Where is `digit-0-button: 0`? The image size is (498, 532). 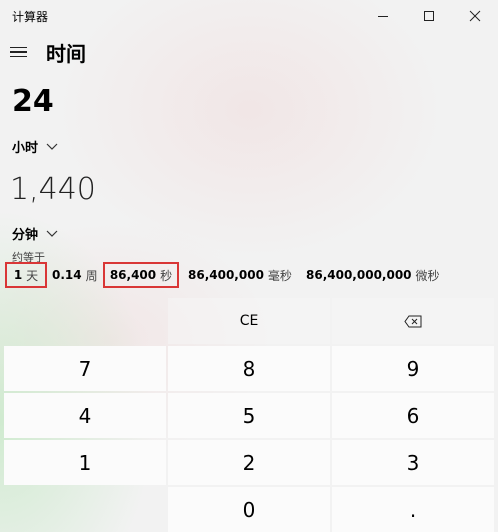
digit-0-button: 0 is located at coordinates (249, 509).